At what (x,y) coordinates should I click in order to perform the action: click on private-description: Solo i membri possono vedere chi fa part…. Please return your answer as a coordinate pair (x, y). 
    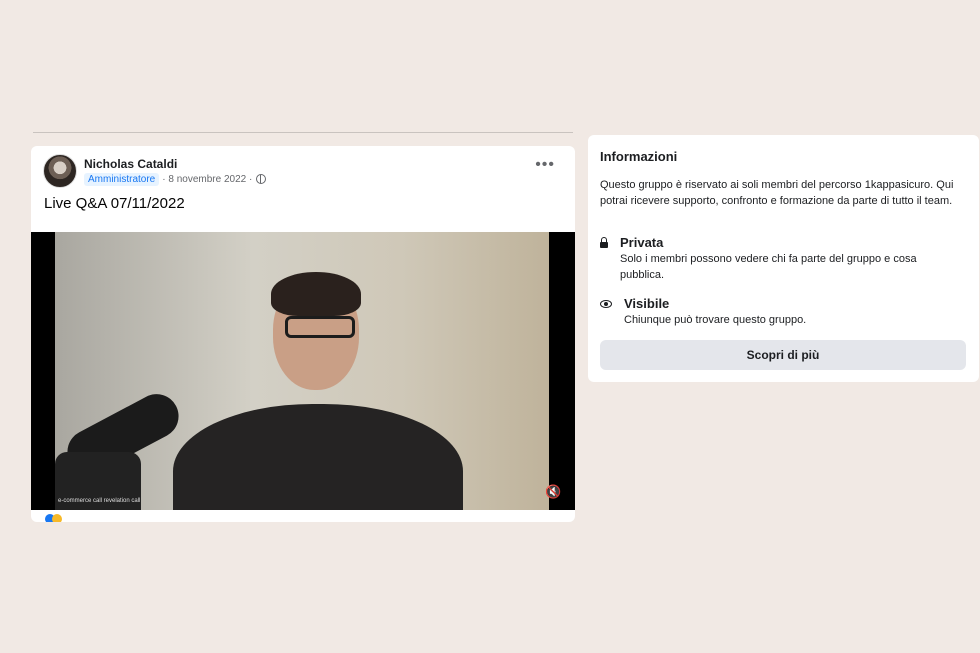
    Looking at the image, I should click on (768, 267).